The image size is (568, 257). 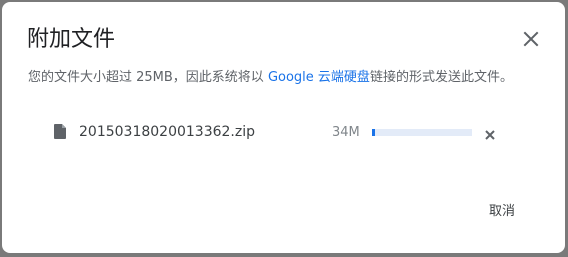 I want to click on remove-file-icon, so click(x=490, y=133).